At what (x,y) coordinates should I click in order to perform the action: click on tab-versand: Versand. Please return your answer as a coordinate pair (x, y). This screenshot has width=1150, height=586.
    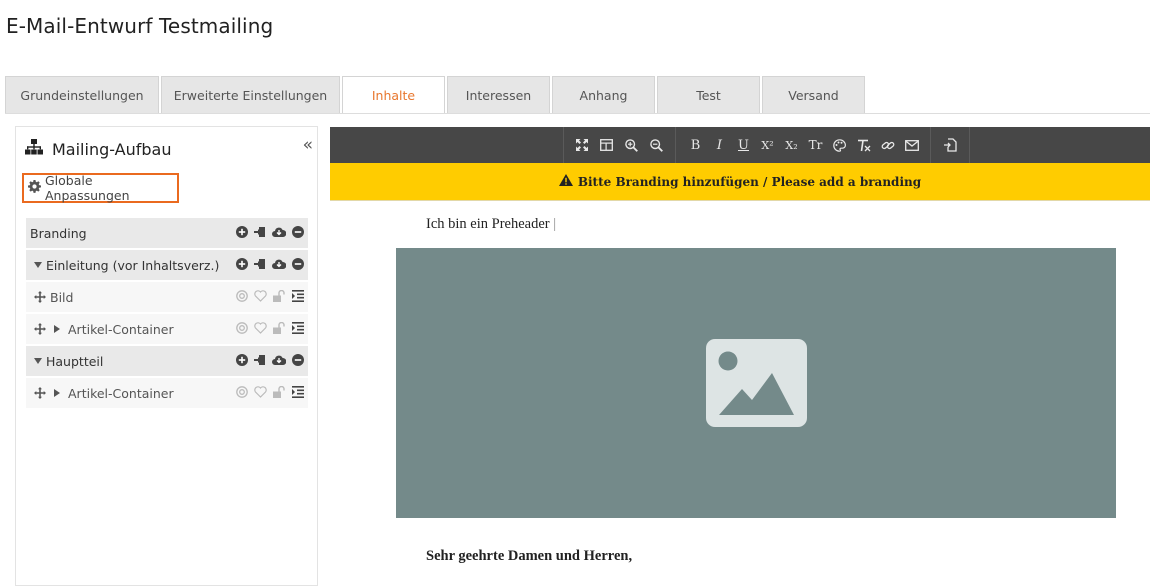
    Looking at the image, I should click on (813, 94).